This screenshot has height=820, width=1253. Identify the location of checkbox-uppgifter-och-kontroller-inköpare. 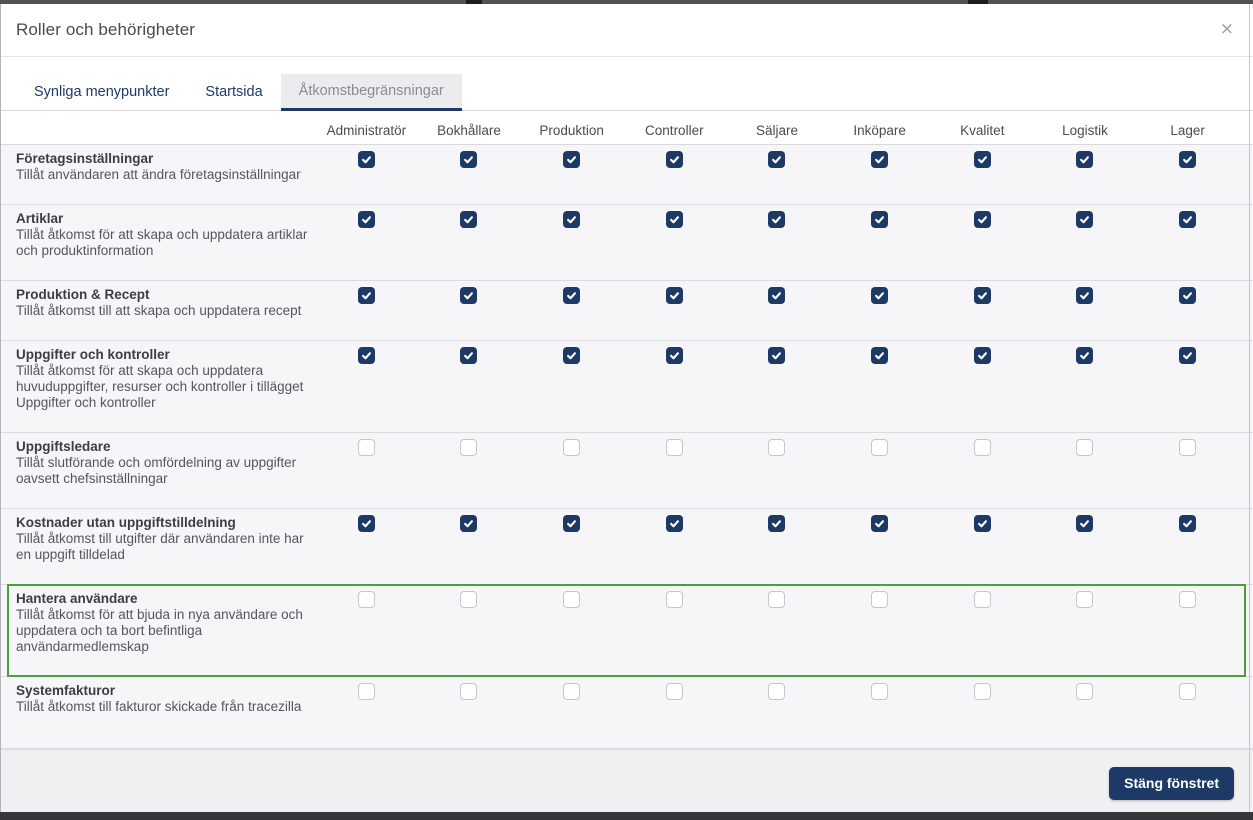
(880, 355).